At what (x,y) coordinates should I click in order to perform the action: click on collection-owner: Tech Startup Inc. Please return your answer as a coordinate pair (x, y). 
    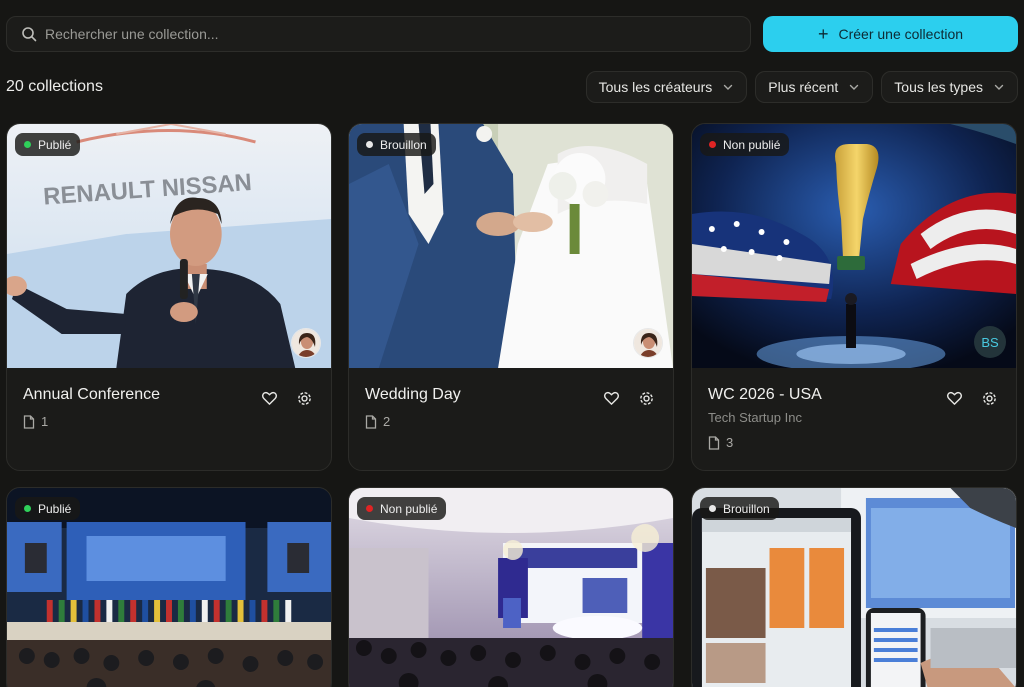
    Looking at the image, I should click on (755, 417).